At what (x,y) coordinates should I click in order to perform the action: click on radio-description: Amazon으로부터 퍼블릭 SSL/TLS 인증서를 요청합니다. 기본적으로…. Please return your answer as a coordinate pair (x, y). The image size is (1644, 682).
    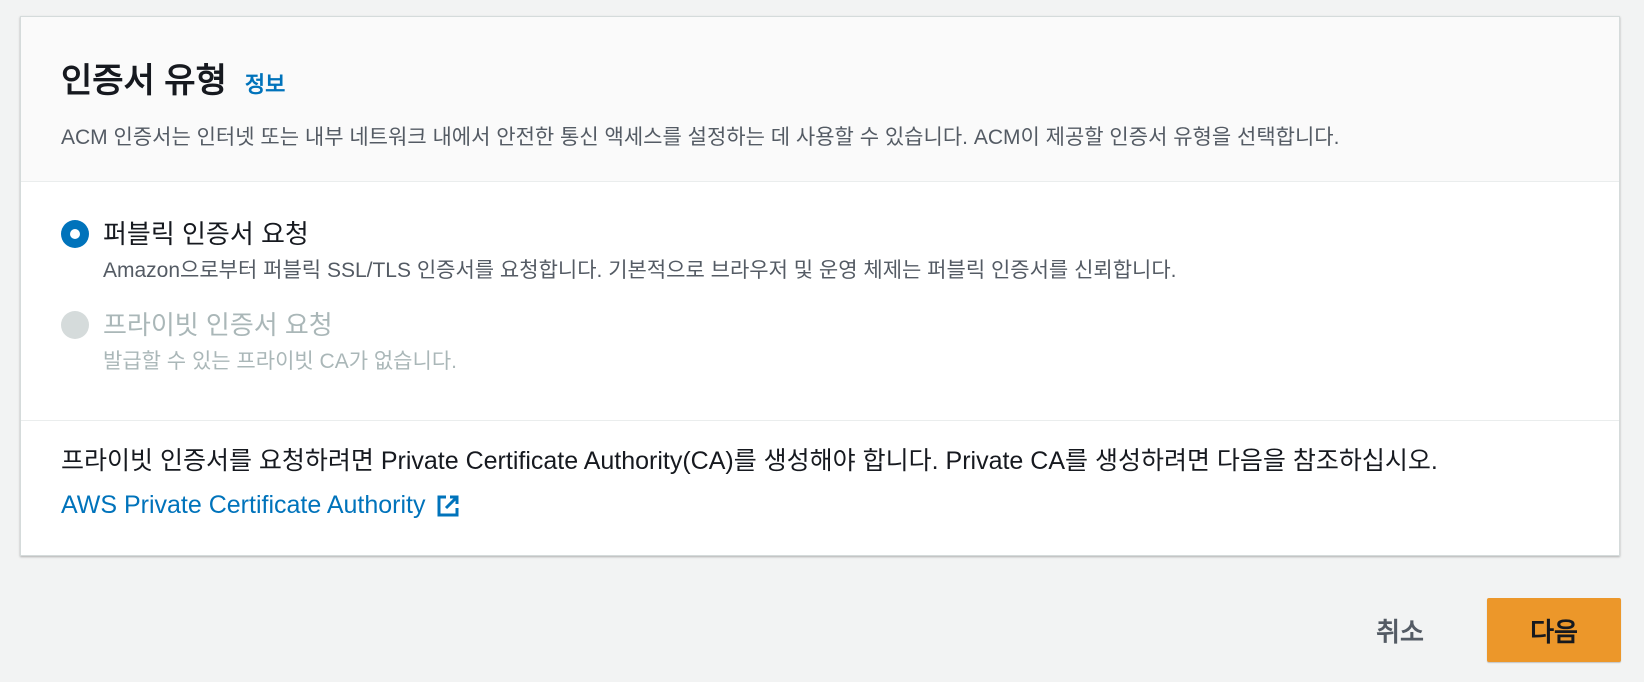
    Looking at the image, I should click on (640, 270).